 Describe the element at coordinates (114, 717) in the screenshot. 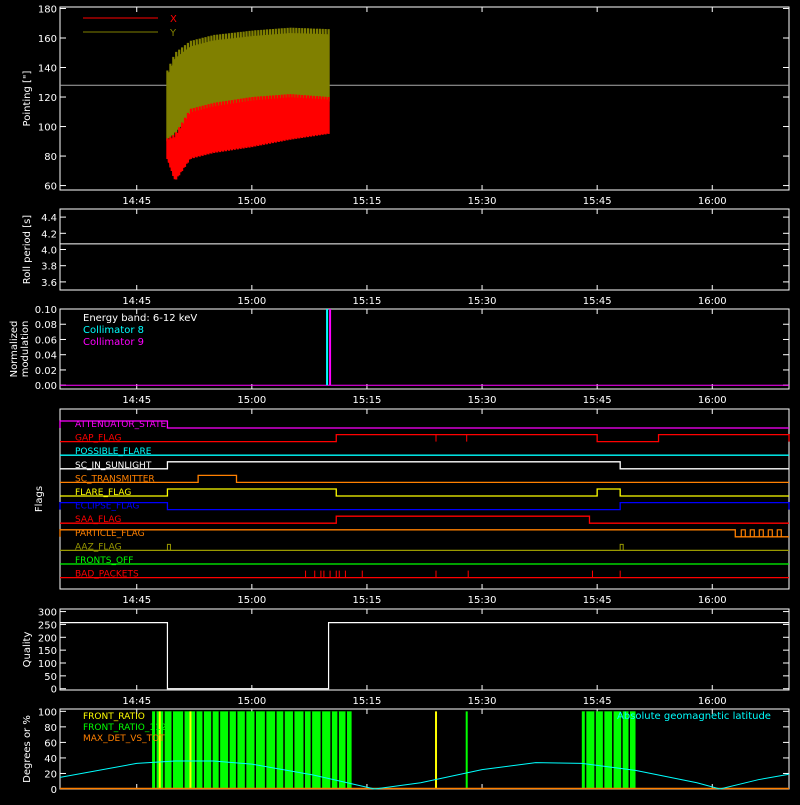

I see `legend-label: FRONT_RATIO` at that location.